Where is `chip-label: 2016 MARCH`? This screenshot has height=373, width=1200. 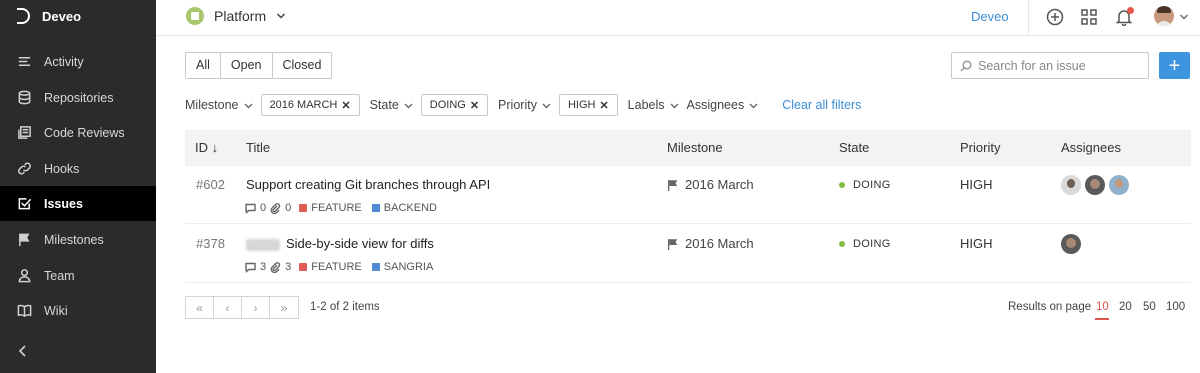
chip-label: 2016 MARCH is located at coordinates (303, 105).